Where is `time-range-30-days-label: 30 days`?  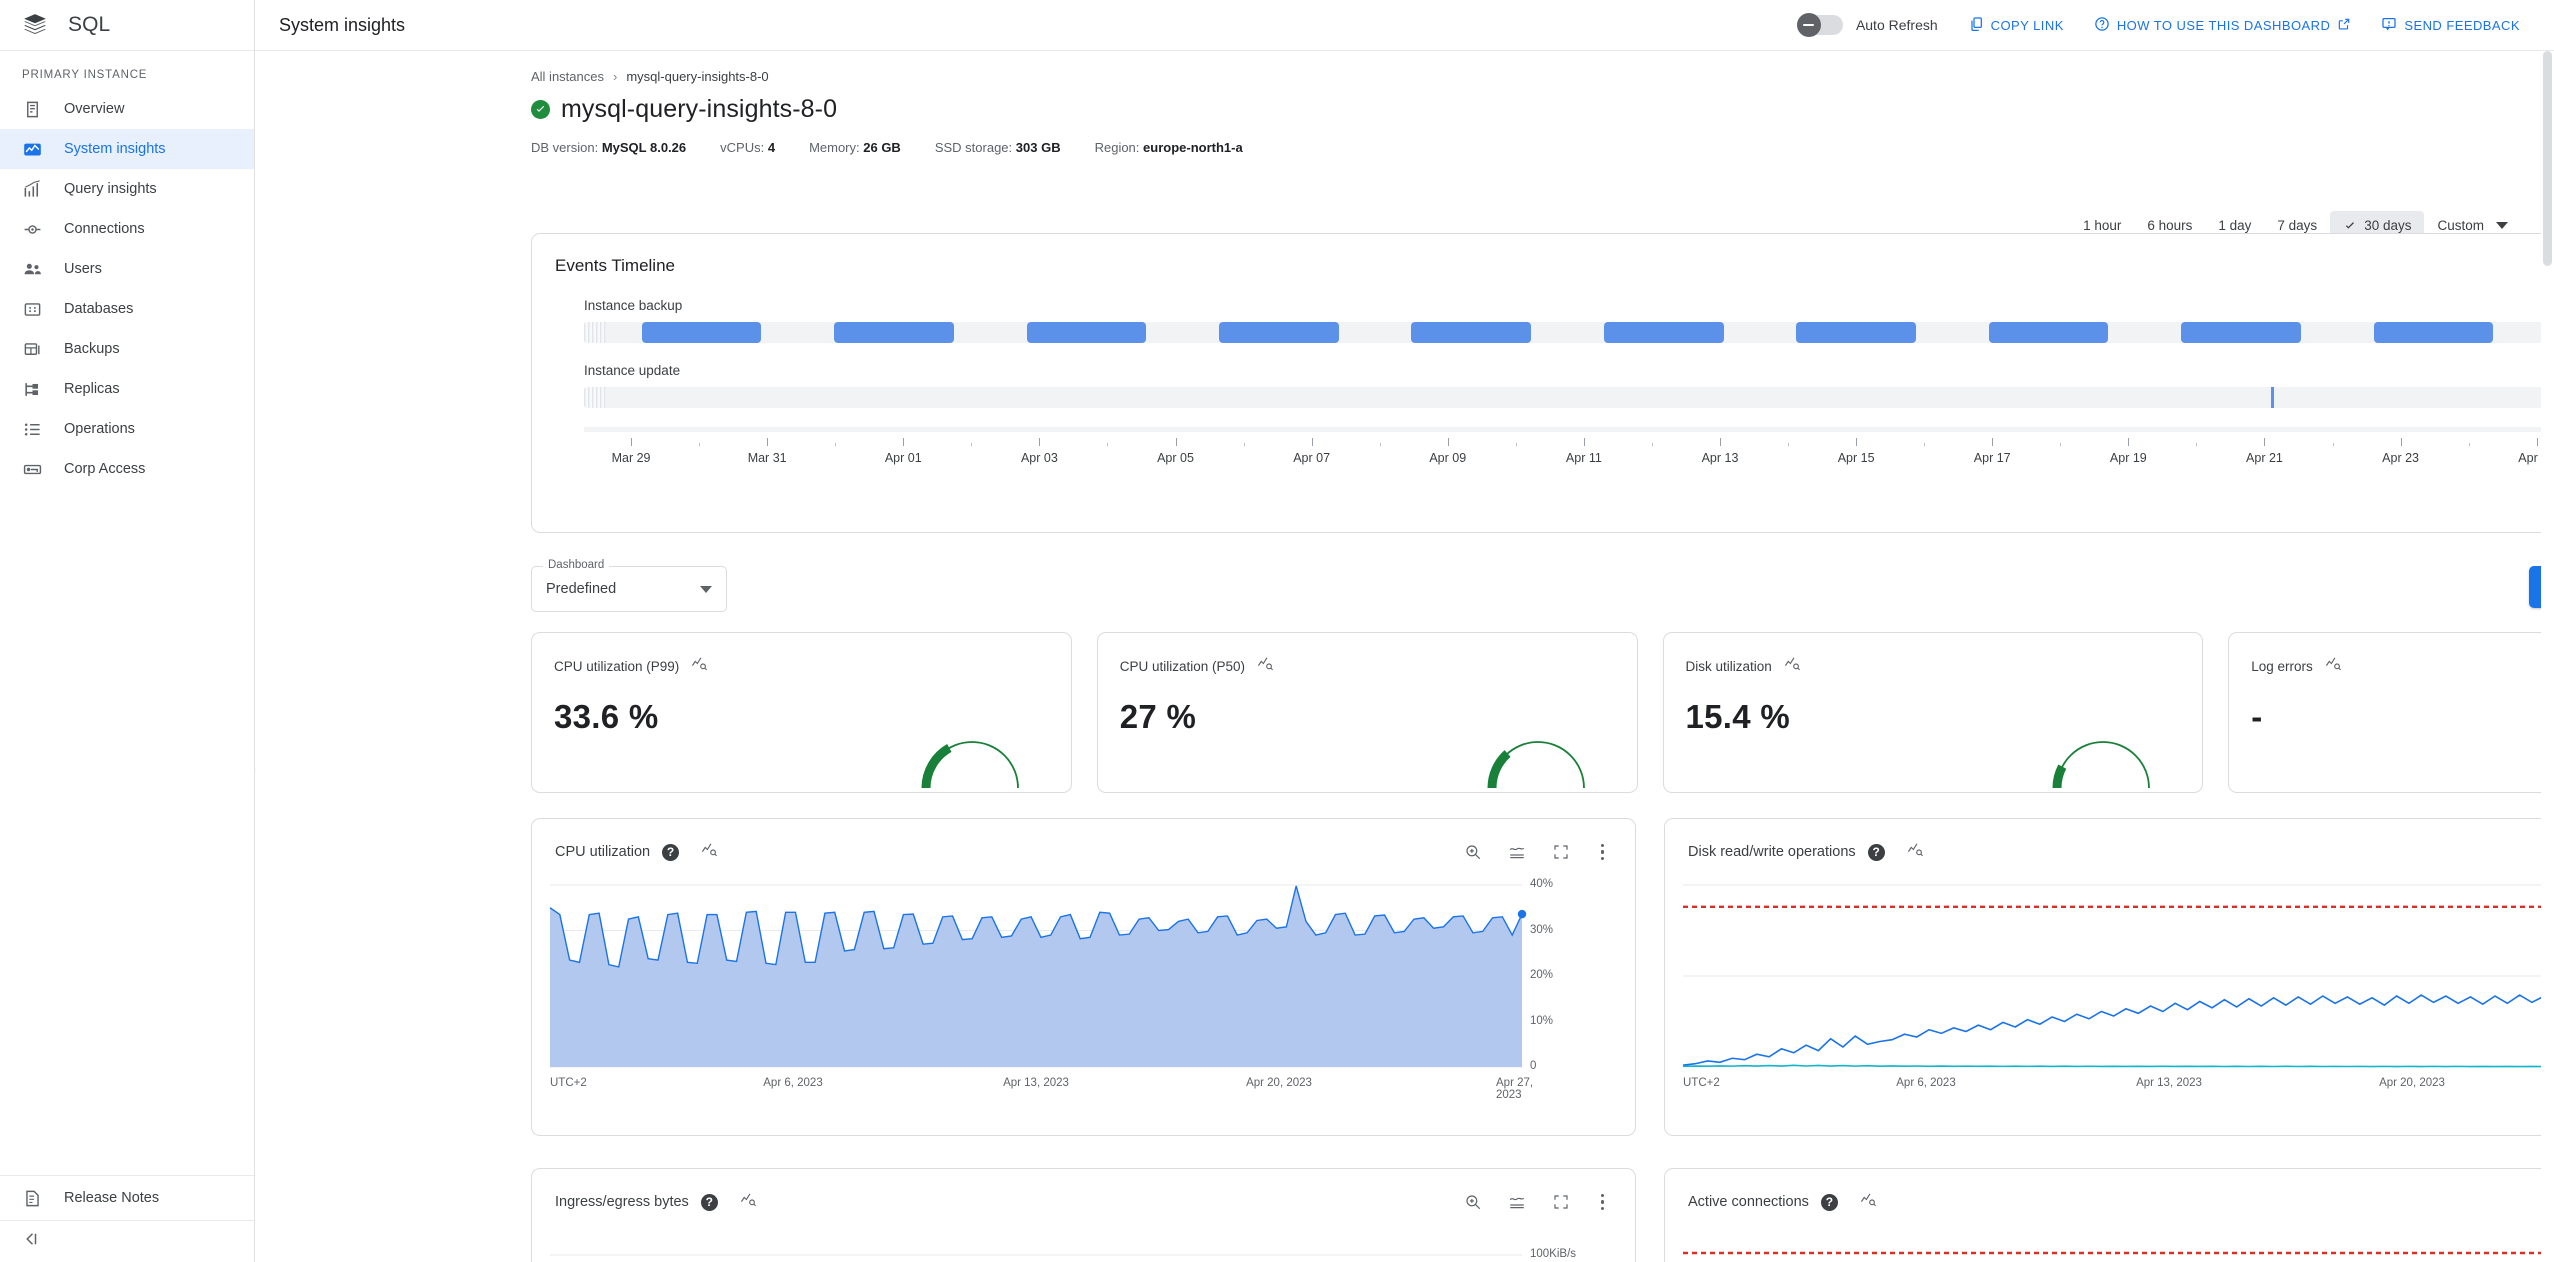
time-range-30-days-label: 30 days is located at coordinates (2388, 225).